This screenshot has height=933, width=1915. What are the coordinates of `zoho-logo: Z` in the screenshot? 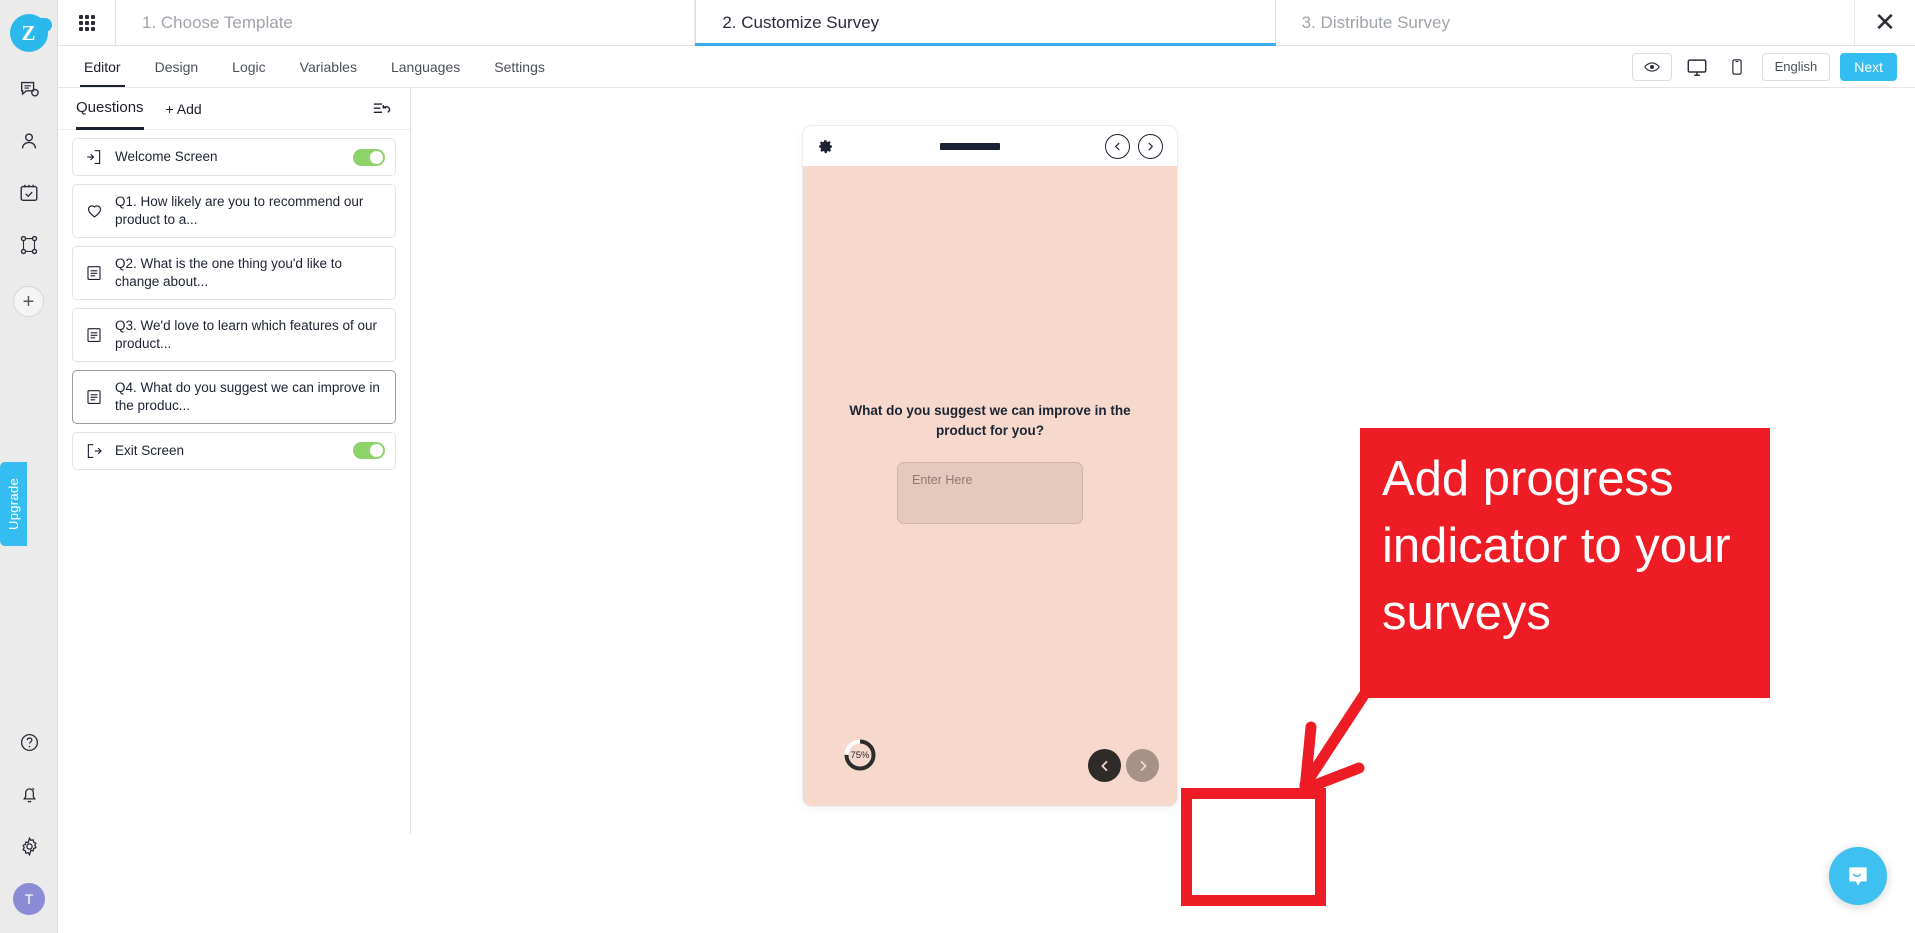 It's located at (30, 33).